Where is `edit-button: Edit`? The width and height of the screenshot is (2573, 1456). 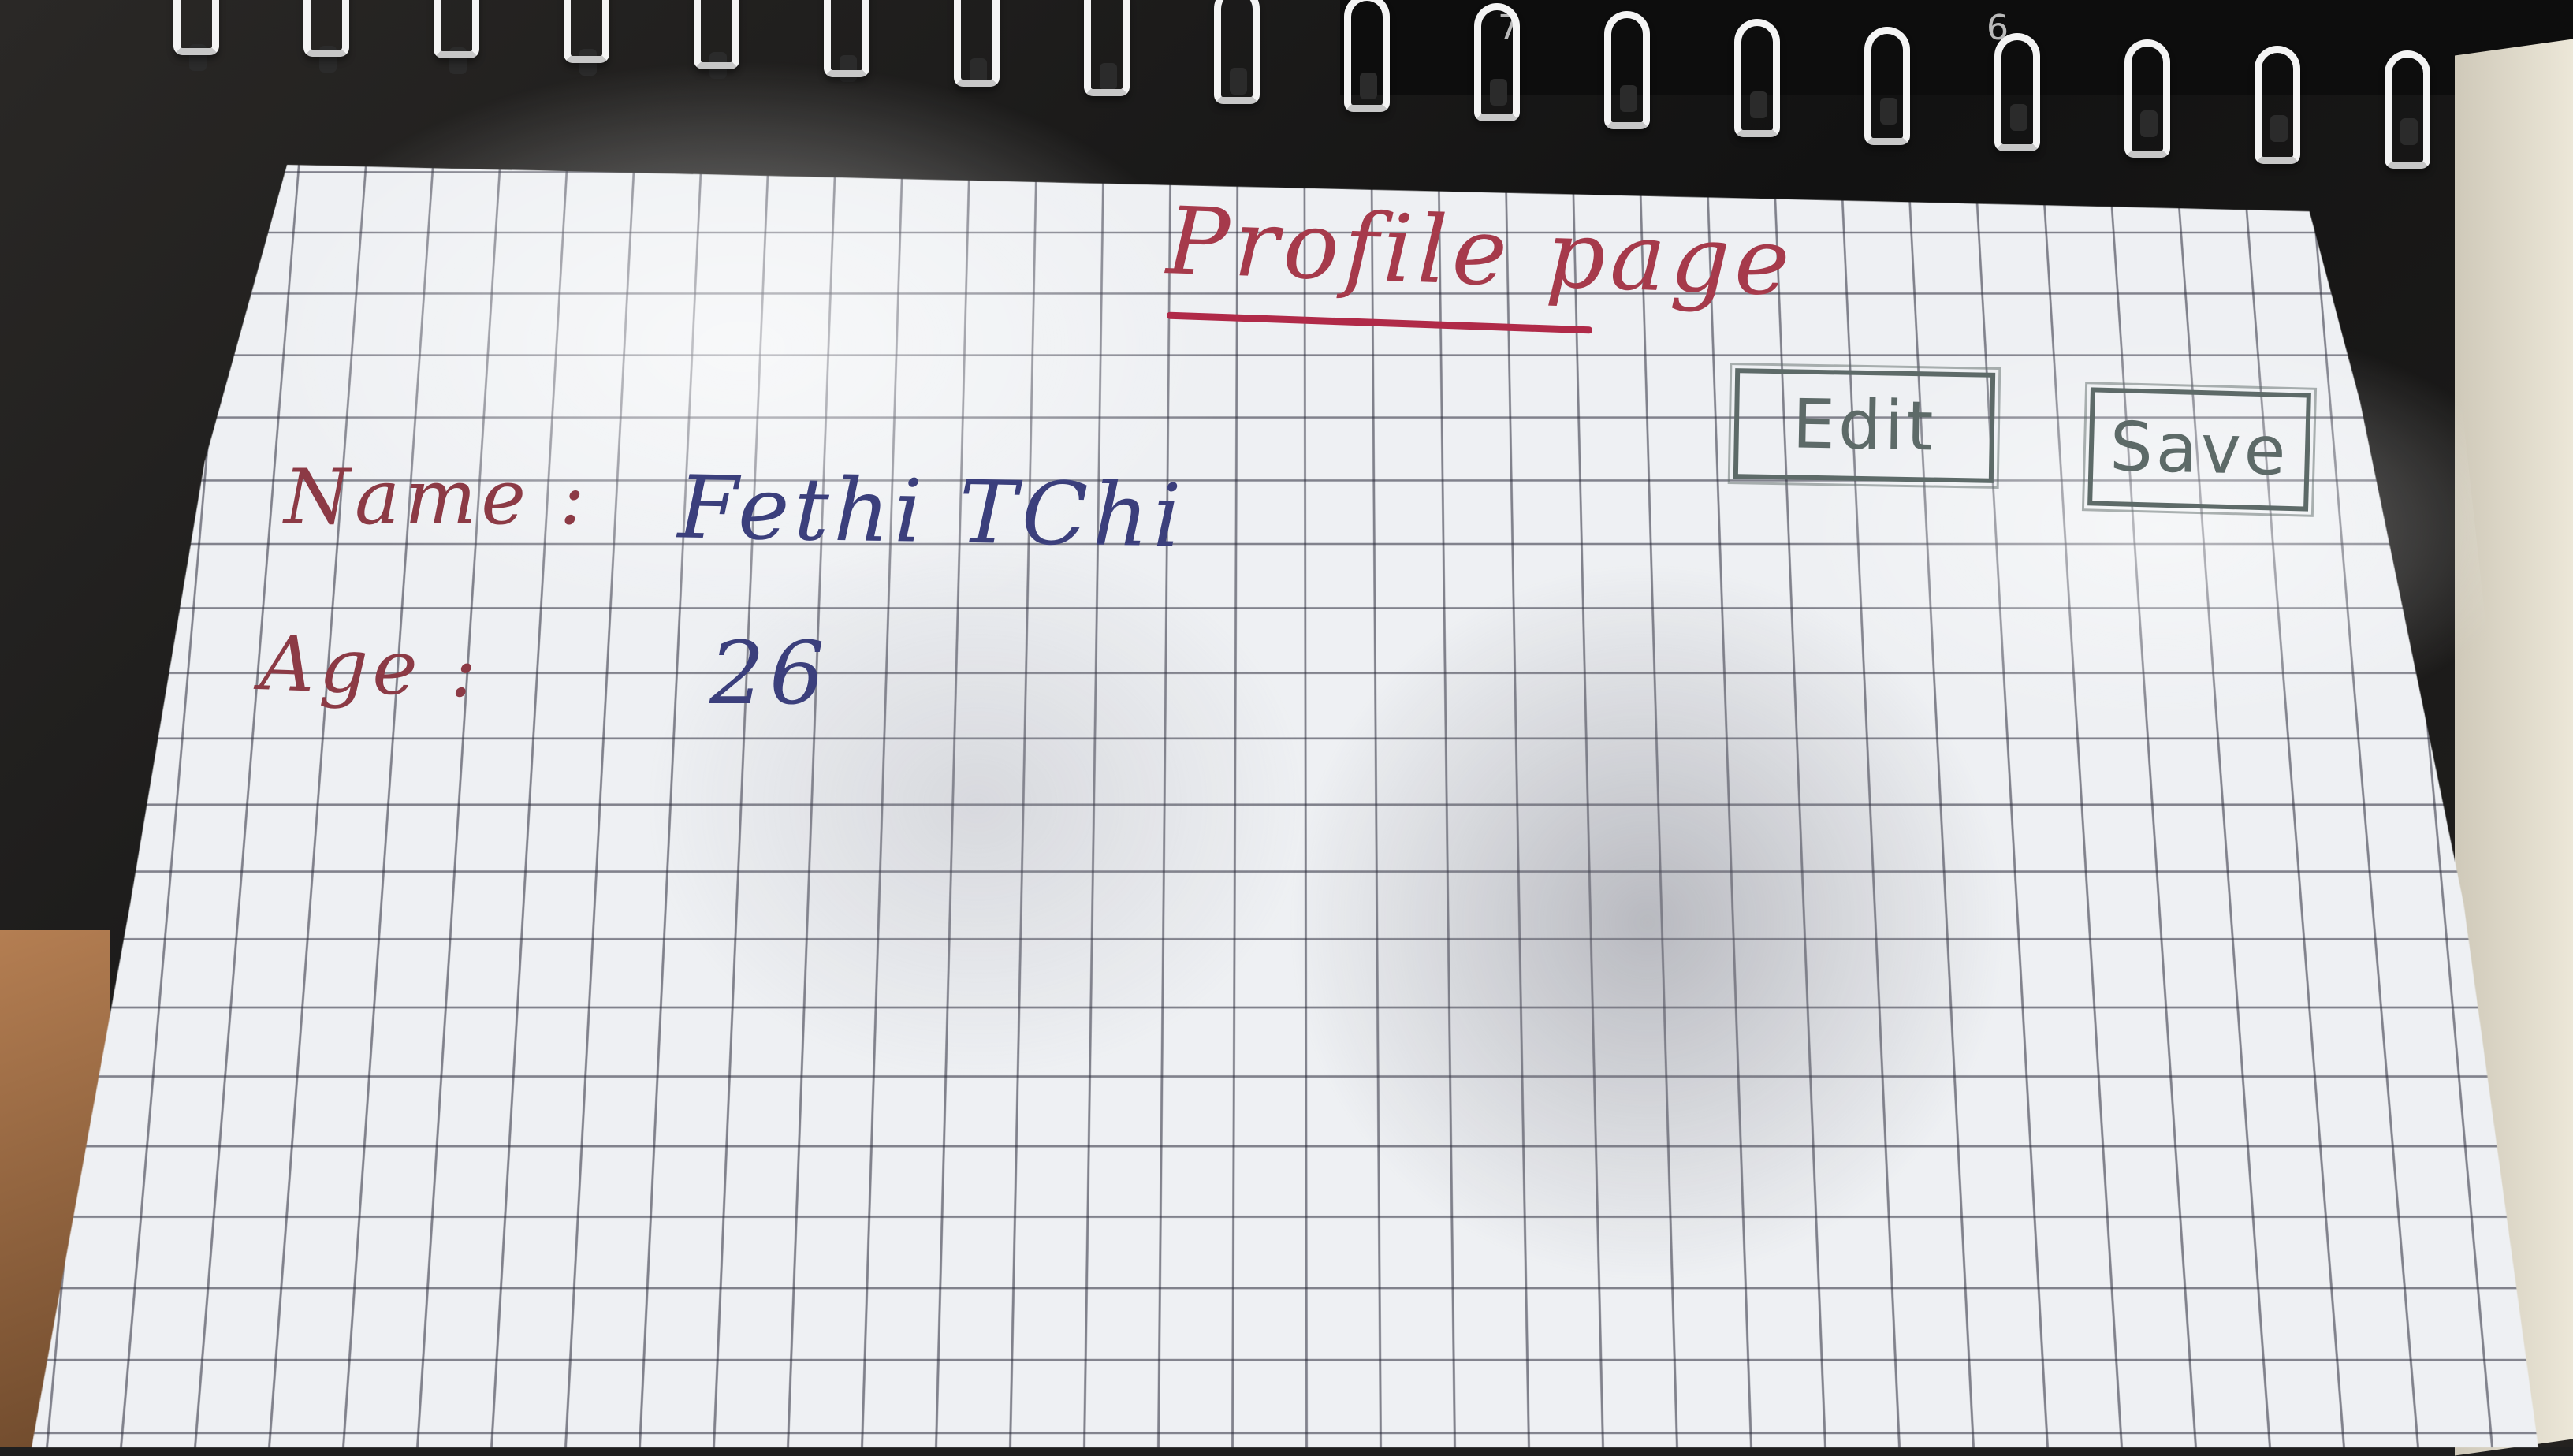 edit-button: Edit is located at coordinates (1864, 425).